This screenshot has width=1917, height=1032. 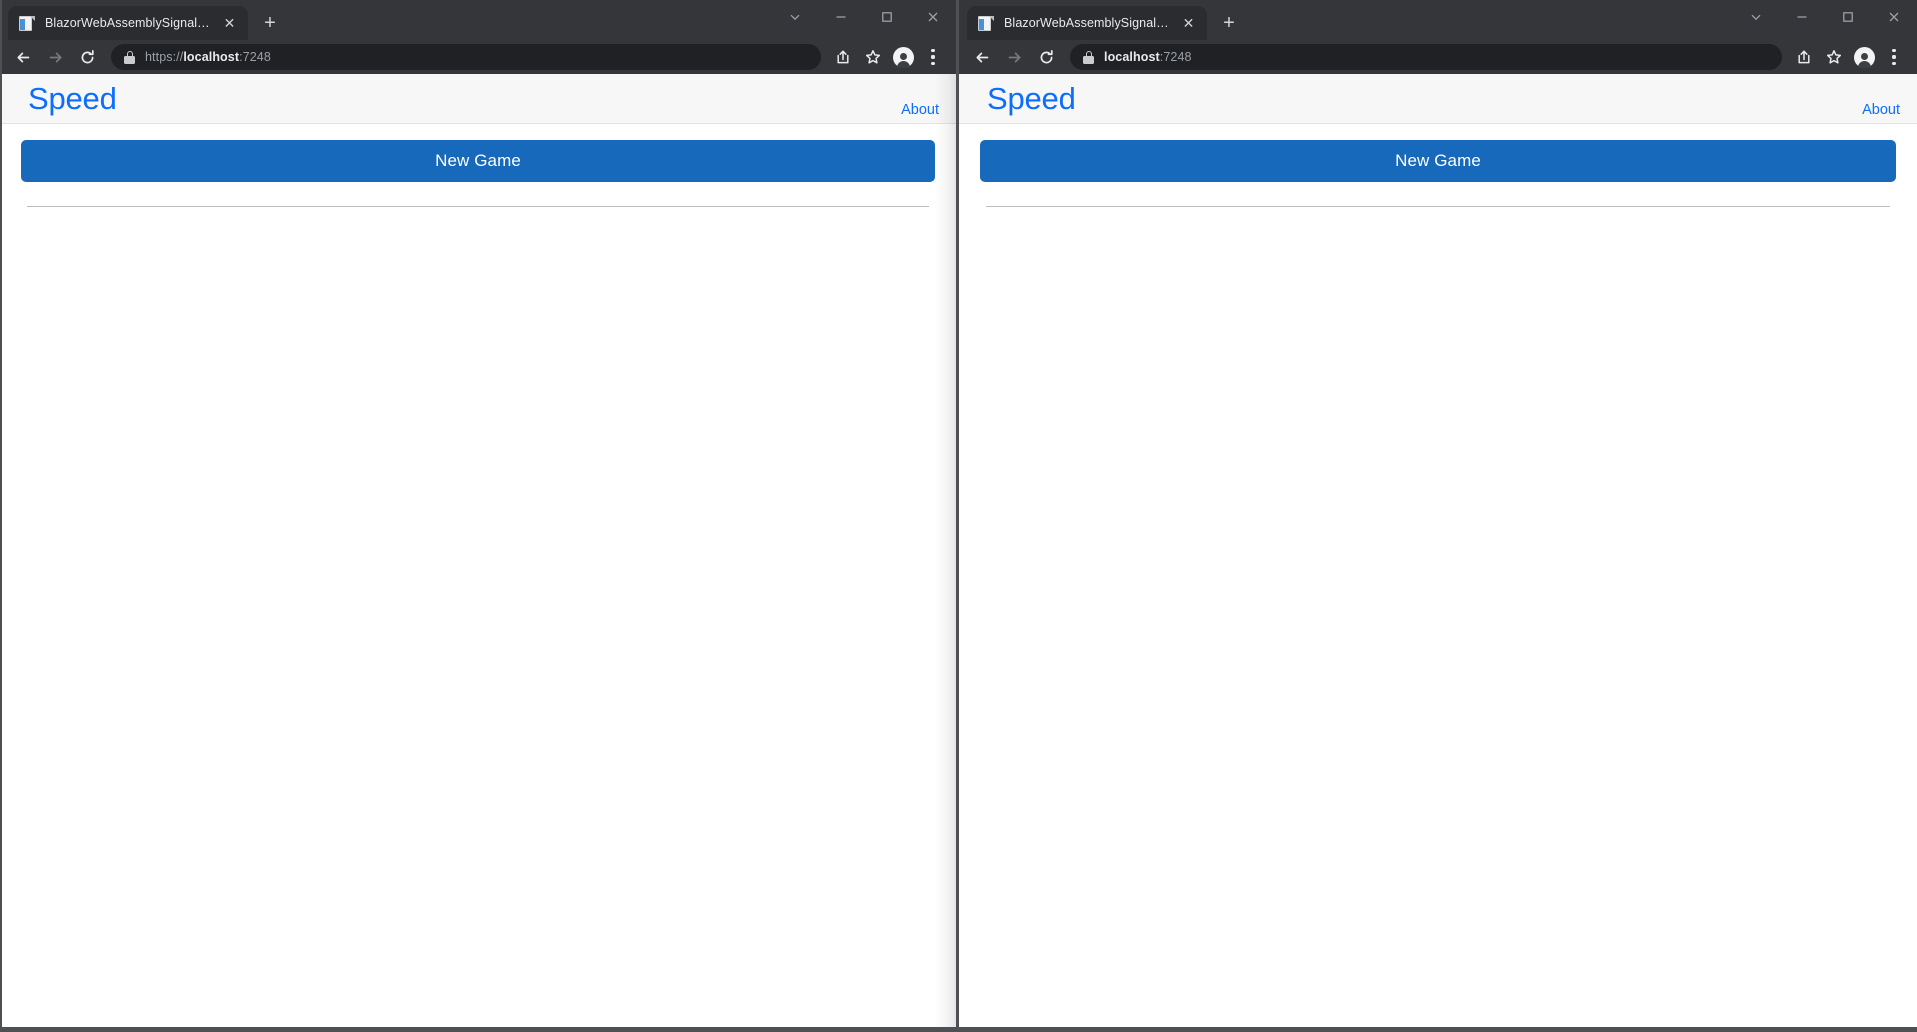 What do you see at coordinates (478, 99) in the screenshot?
I see `app-header-left: Speed About` at bounding box center [478, 99].